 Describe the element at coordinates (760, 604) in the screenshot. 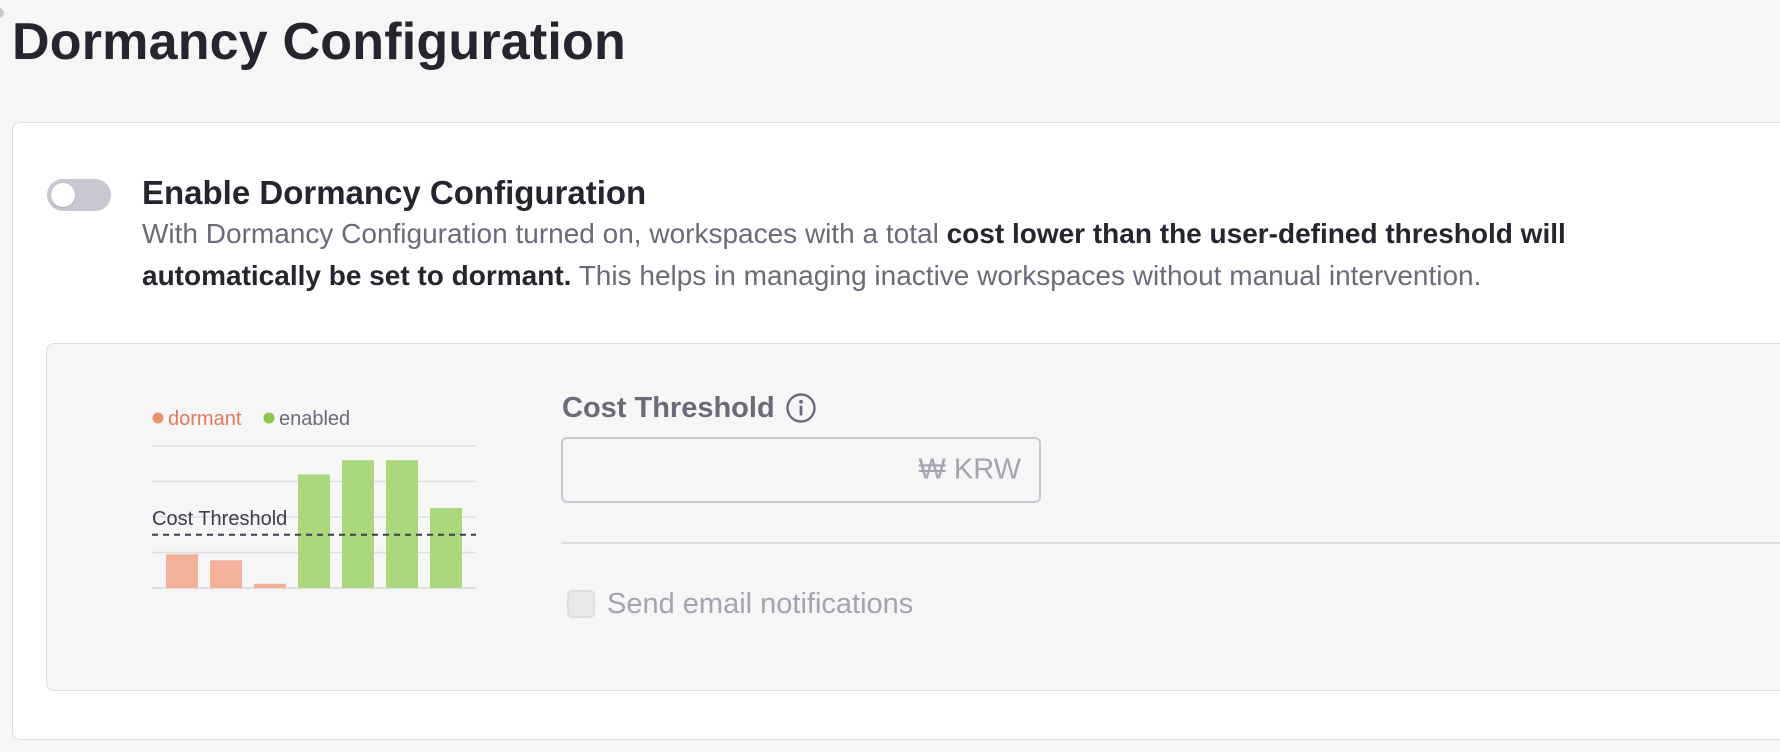

I see `email-notification-label: Send email notifications` at that location.